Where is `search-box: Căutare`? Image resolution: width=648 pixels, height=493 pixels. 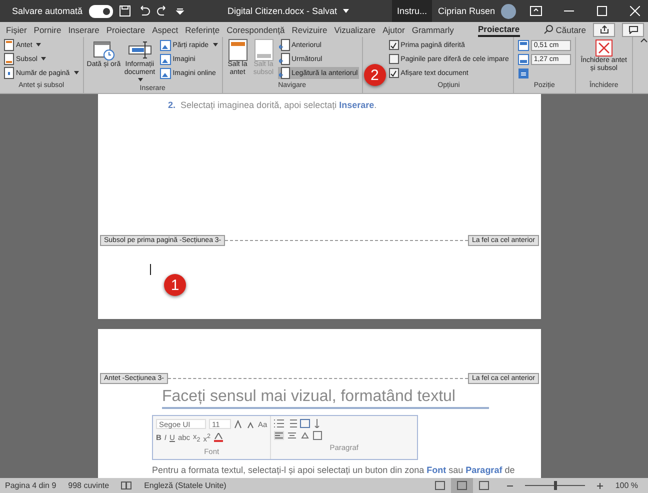 search-box: Căutare is located at coordinates (565, 29).